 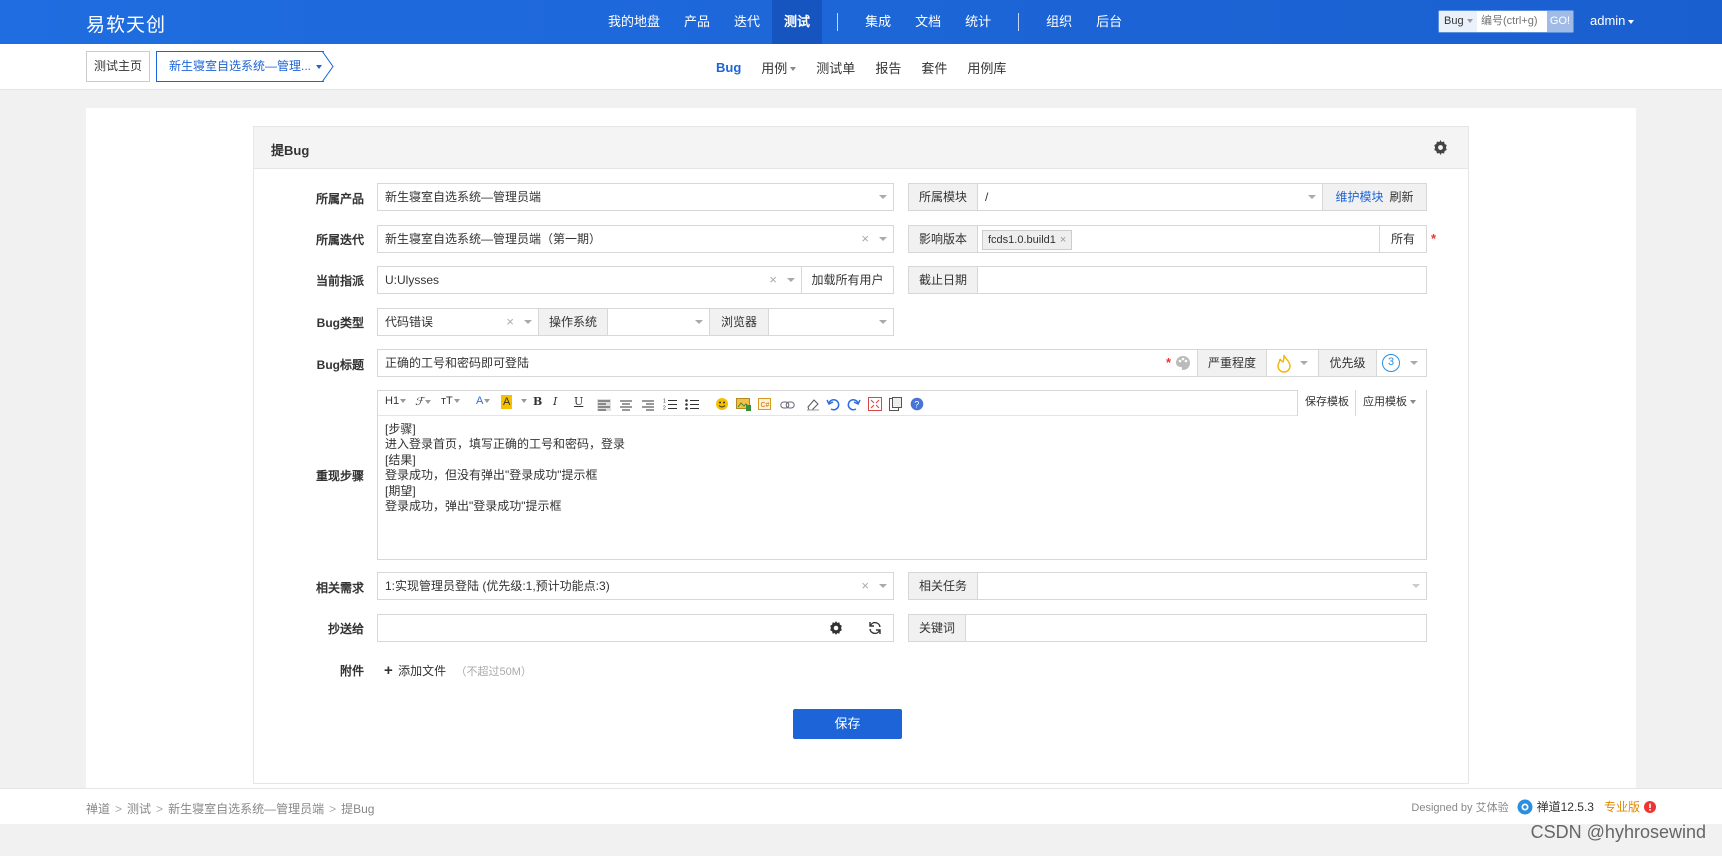 I want to click on subnav-testtask: 测试单, so click(x=835, y=67).